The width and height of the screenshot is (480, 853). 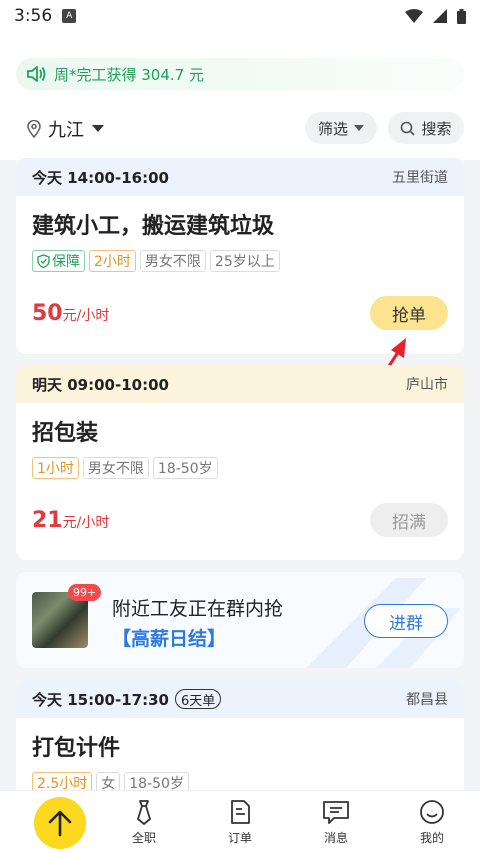 I want to click on filter-button: 筛选, so click(x=341, y=128).